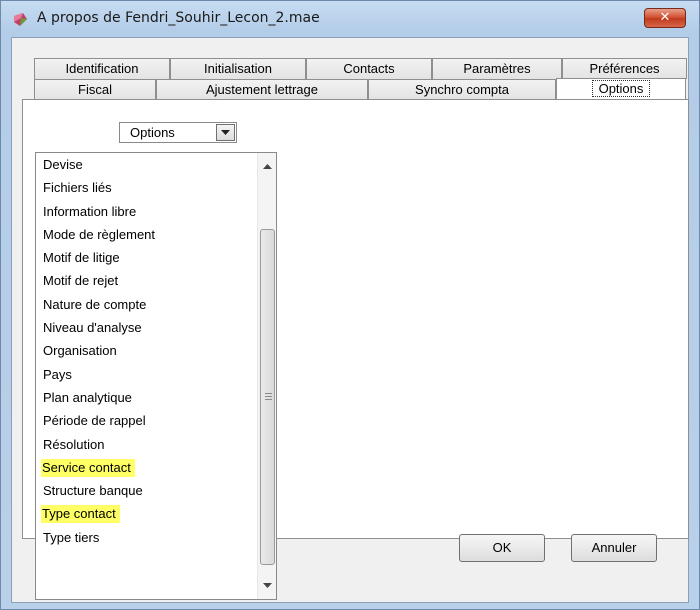 The width and height of the screenshot is (700, 610). What do you see at coordinates (497, 68) in the screenshot?
I see `tab-parametres: Paramètres` at bounding box center [497, 68].